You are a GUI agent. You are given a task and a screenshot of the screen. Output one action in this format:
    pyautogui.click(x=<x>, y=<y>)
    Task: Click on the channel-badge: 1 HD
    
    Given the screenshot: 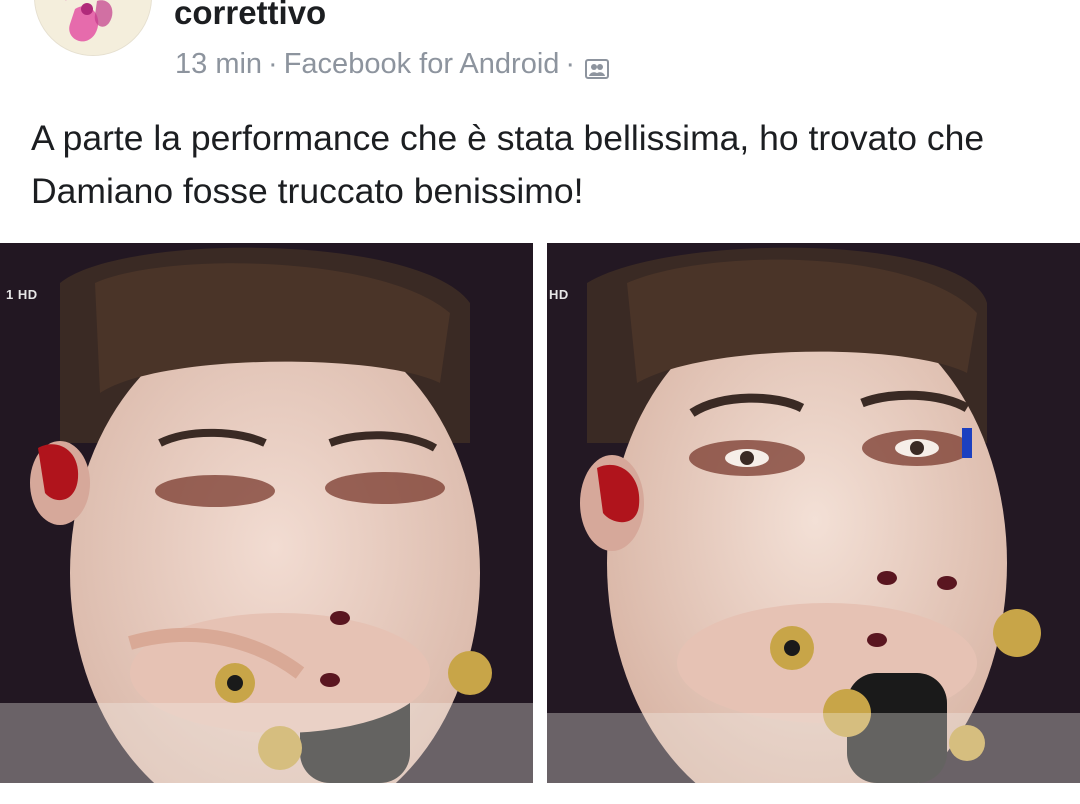 What is the action you would take?
    pyautogui.click(x=22, y=294)
    